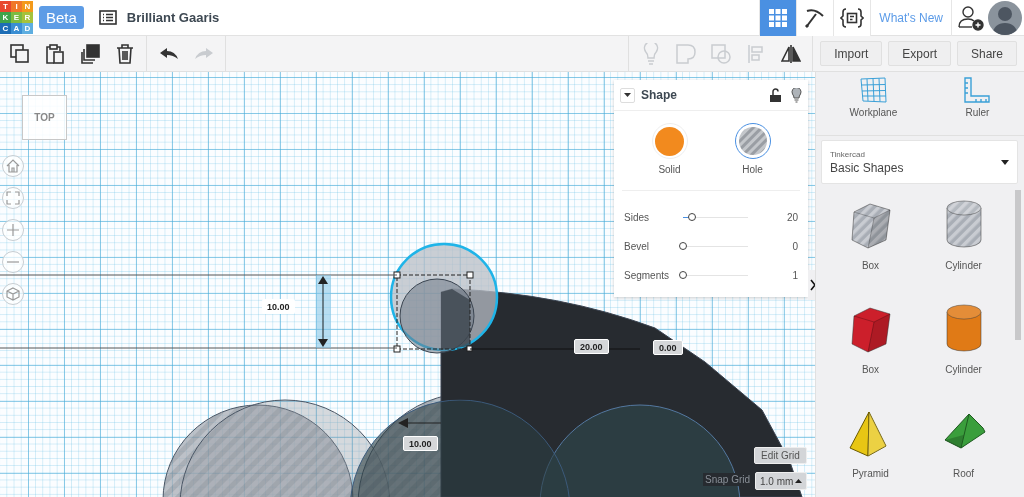  Describe the element at coordinates (963, 442) in the screenshot. I see `shape-item: Roof` at that location.